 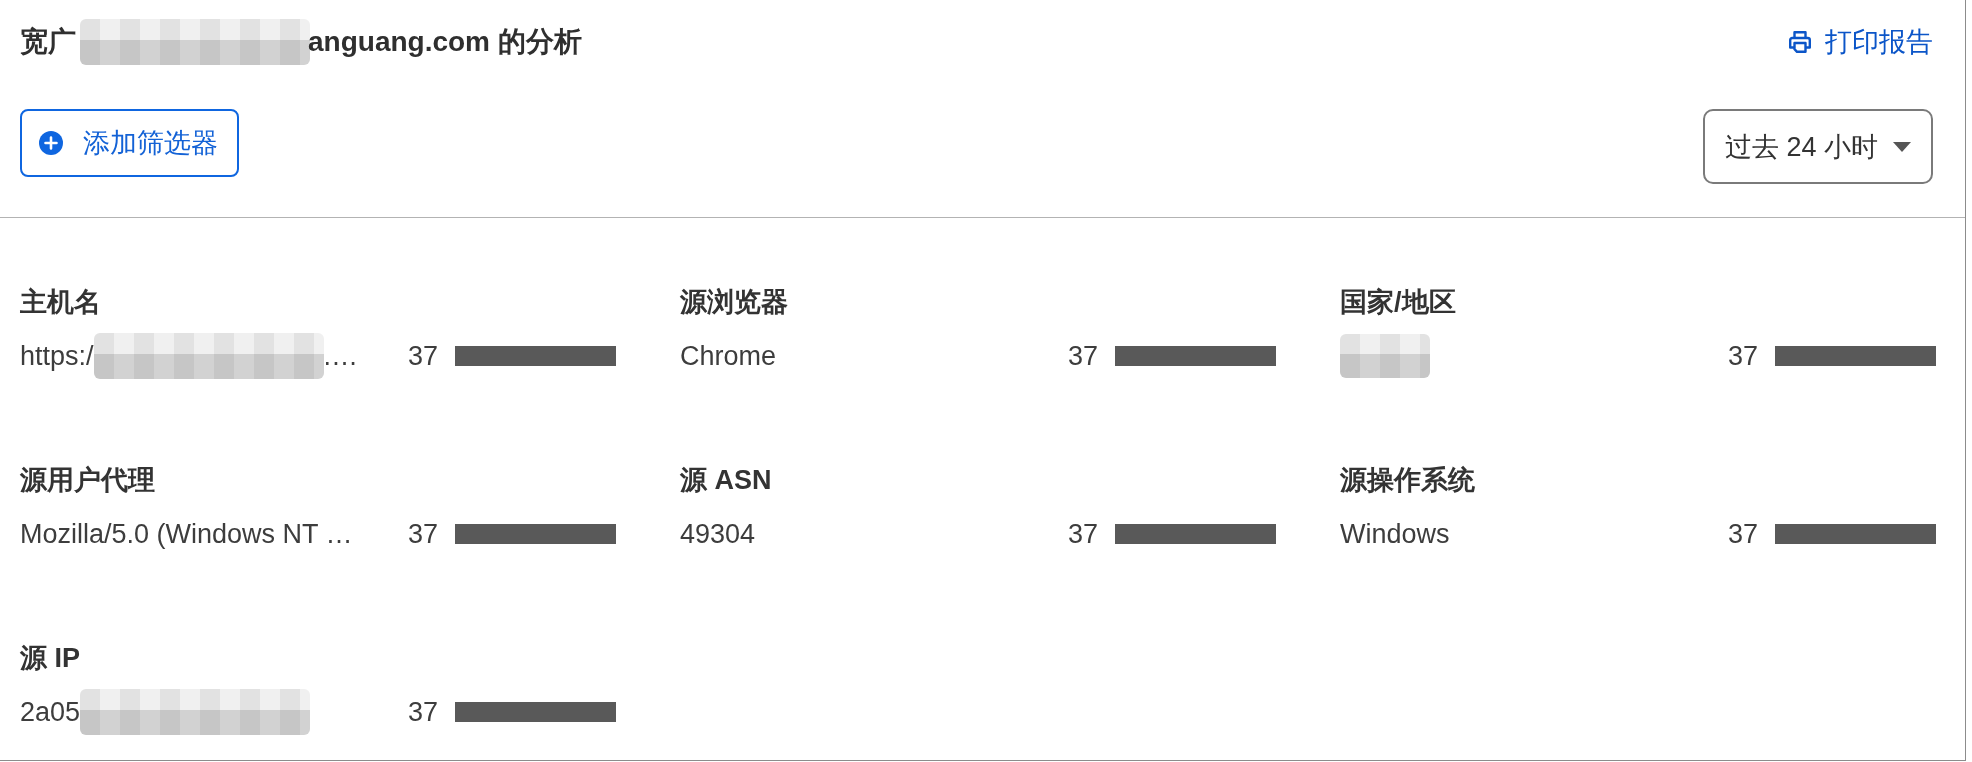 What do you see at coordinates (87, 480) in the screenshot?
I see `panel-heading: 源用户代理` at bounding box center [87, 480].